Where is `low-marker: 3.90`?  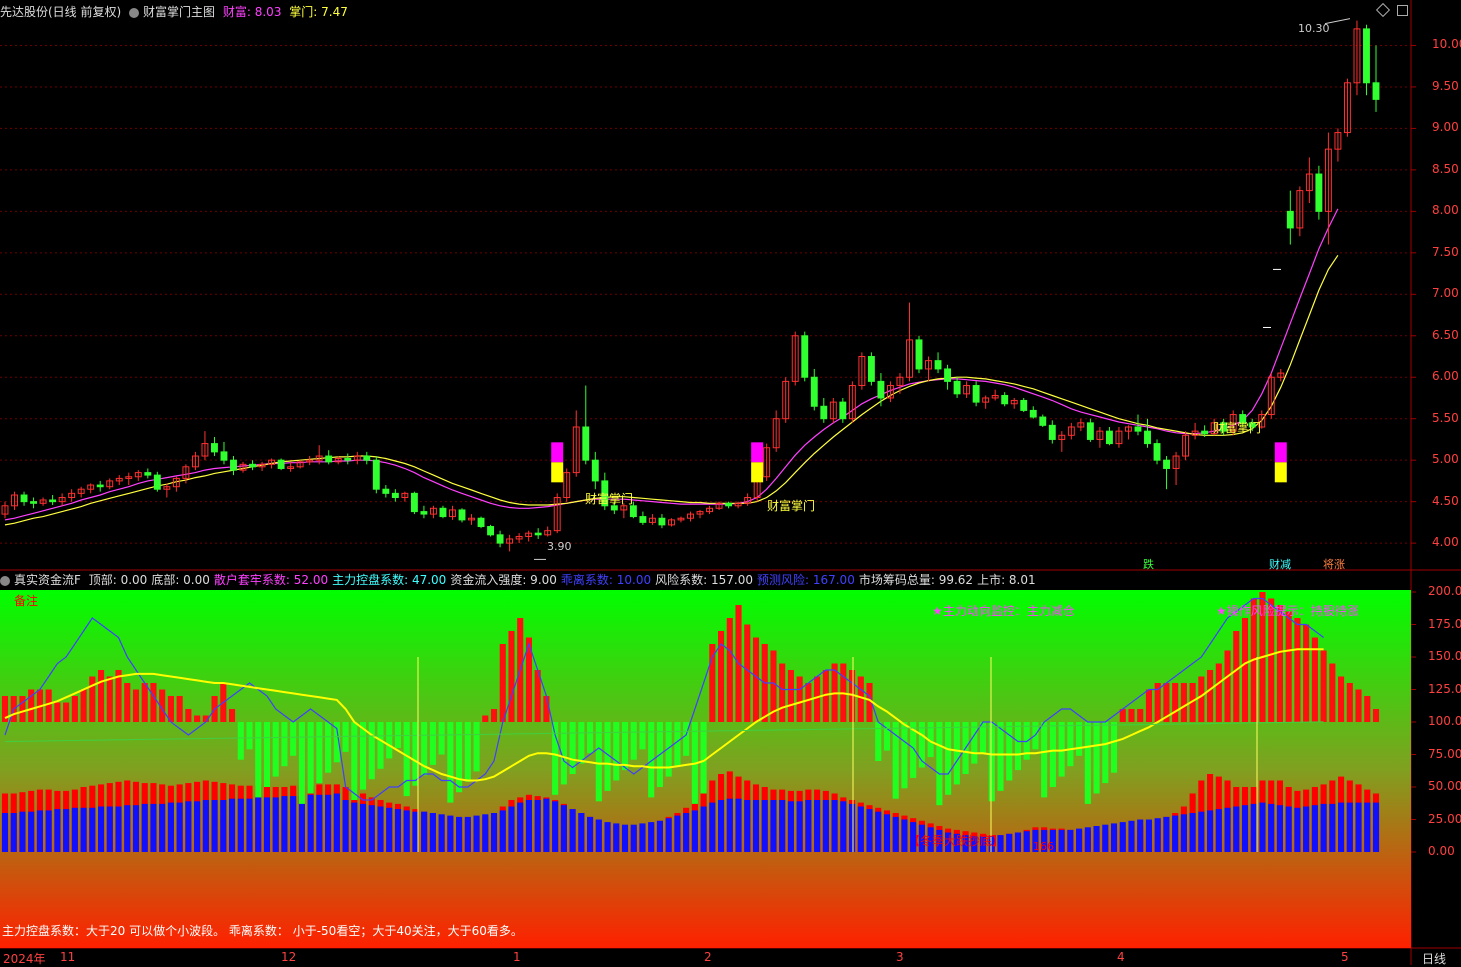 low-marker: 3.90 is located at coordinates (559, 546).